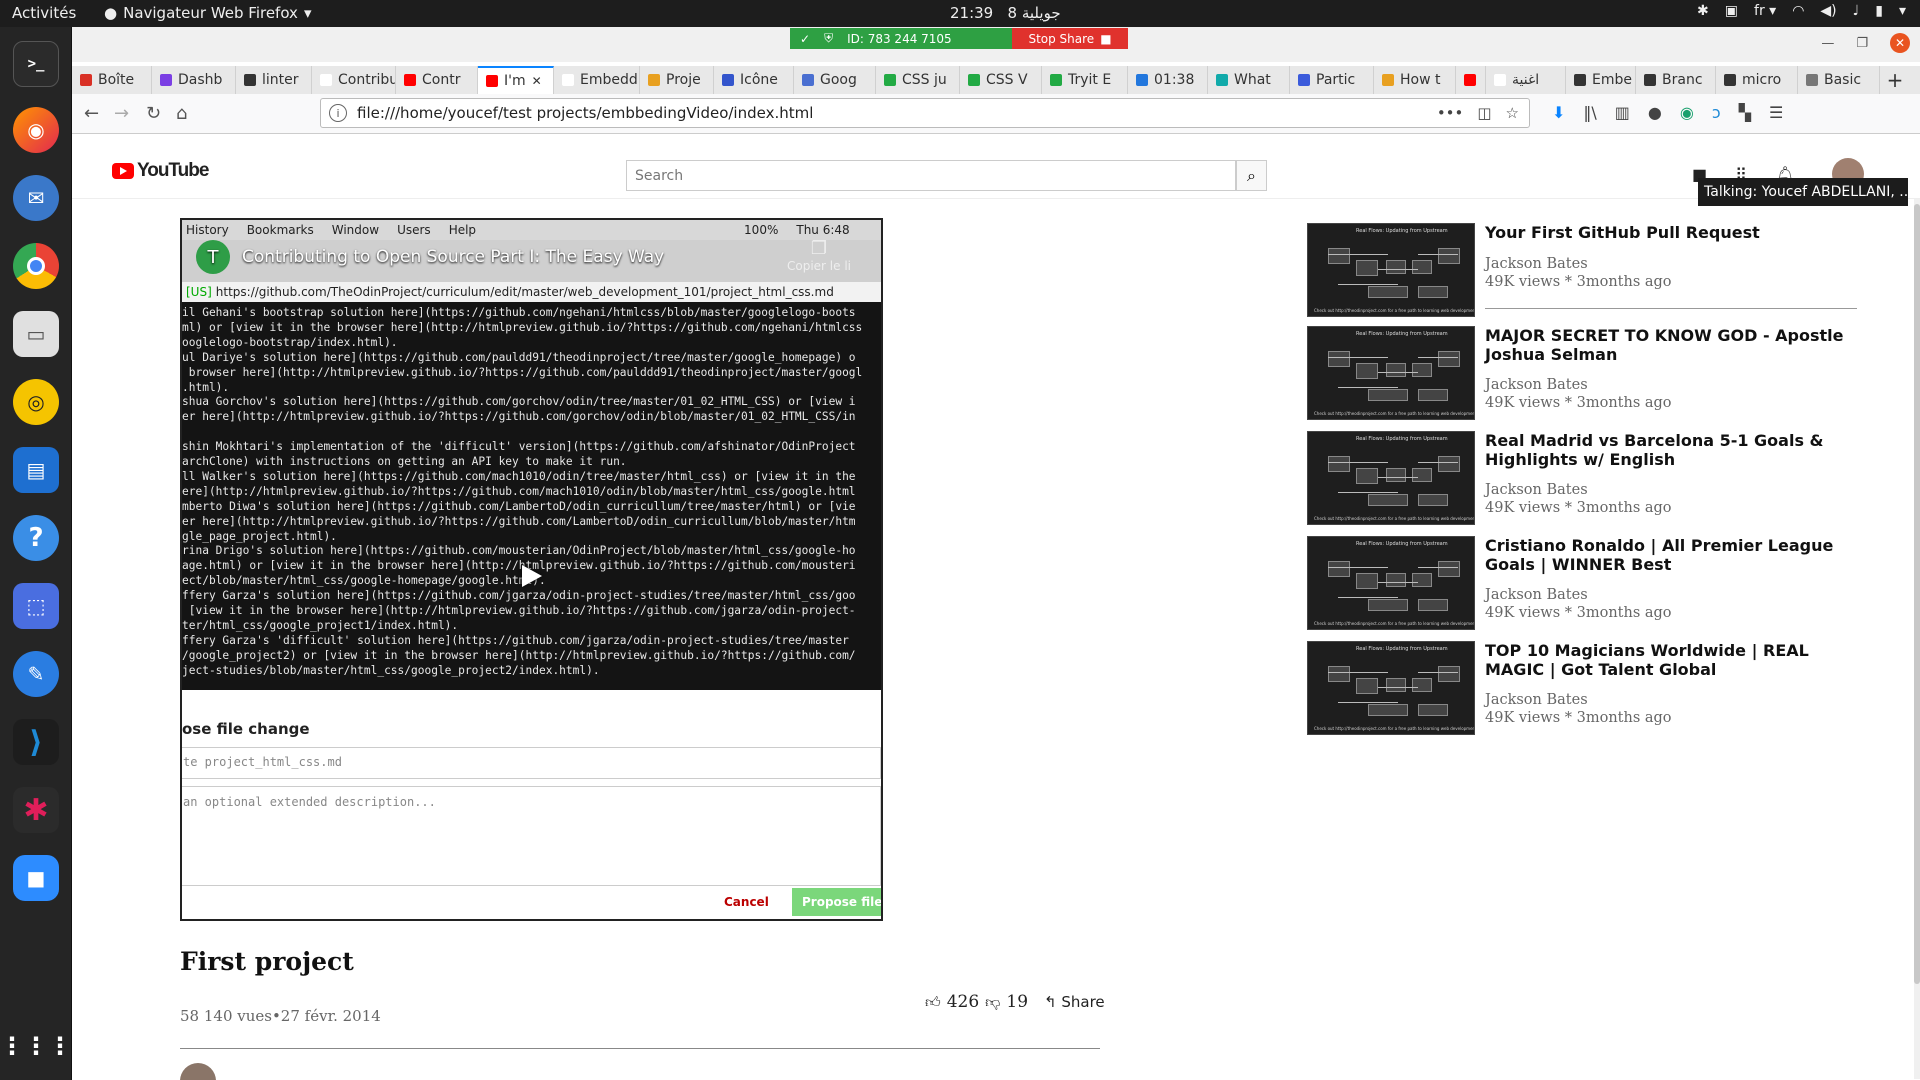  I want to click on profile-icon: ●, so click(1655, 112).